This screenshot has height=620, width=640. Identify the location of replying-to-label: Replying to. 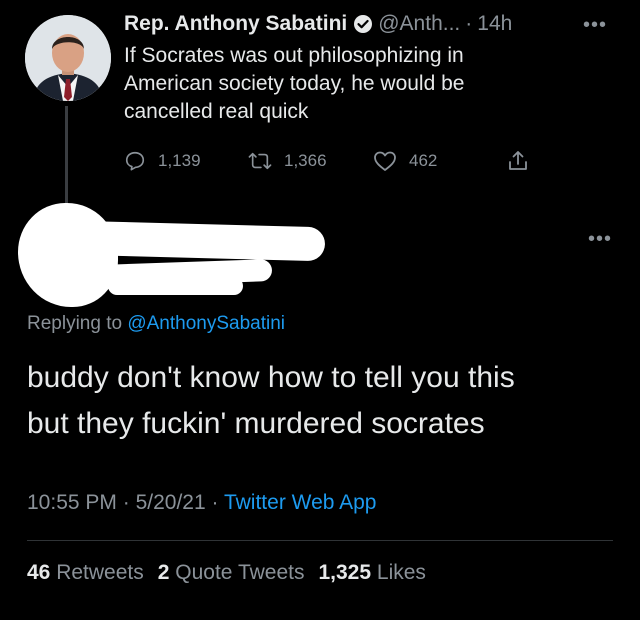
(75, 323).